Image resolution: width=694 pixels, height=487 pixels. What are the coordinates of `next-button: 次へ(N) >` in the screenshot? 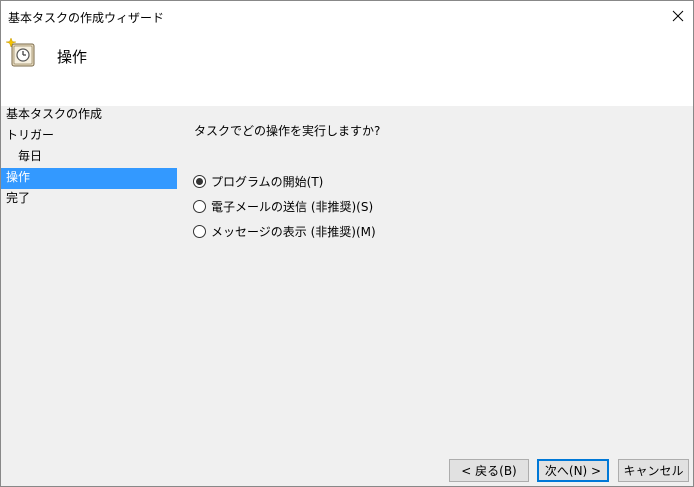 It's located at (573, 470).